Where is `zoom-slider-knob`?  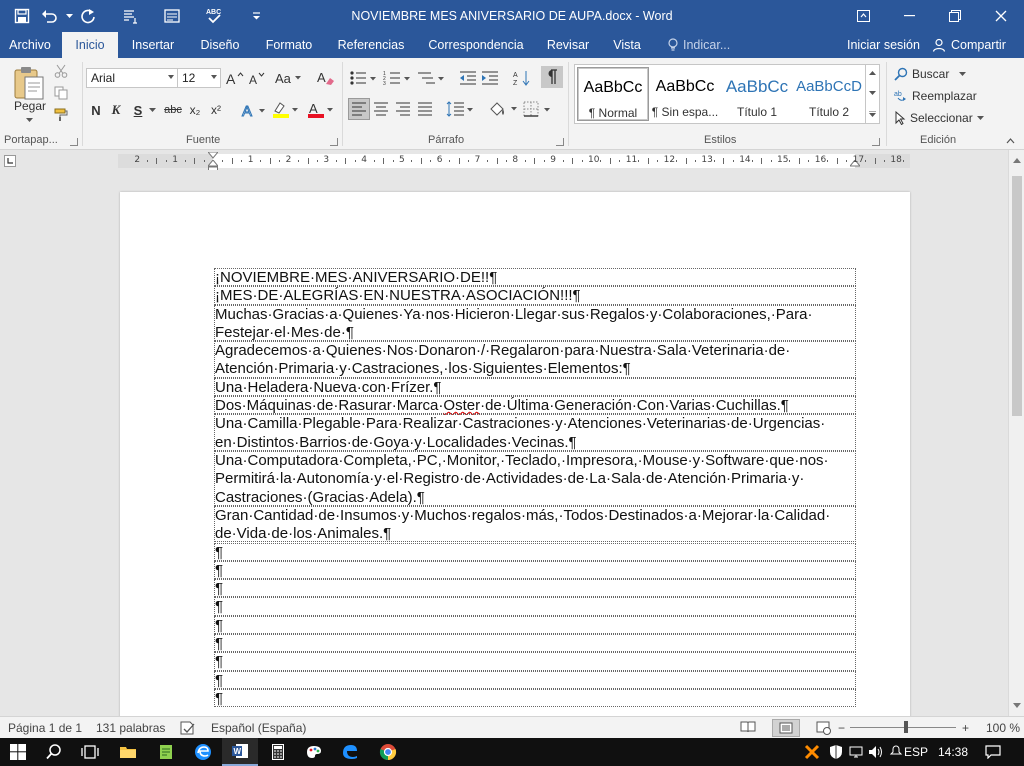 zoom-slider-knob is located at coordinates (906, 727).